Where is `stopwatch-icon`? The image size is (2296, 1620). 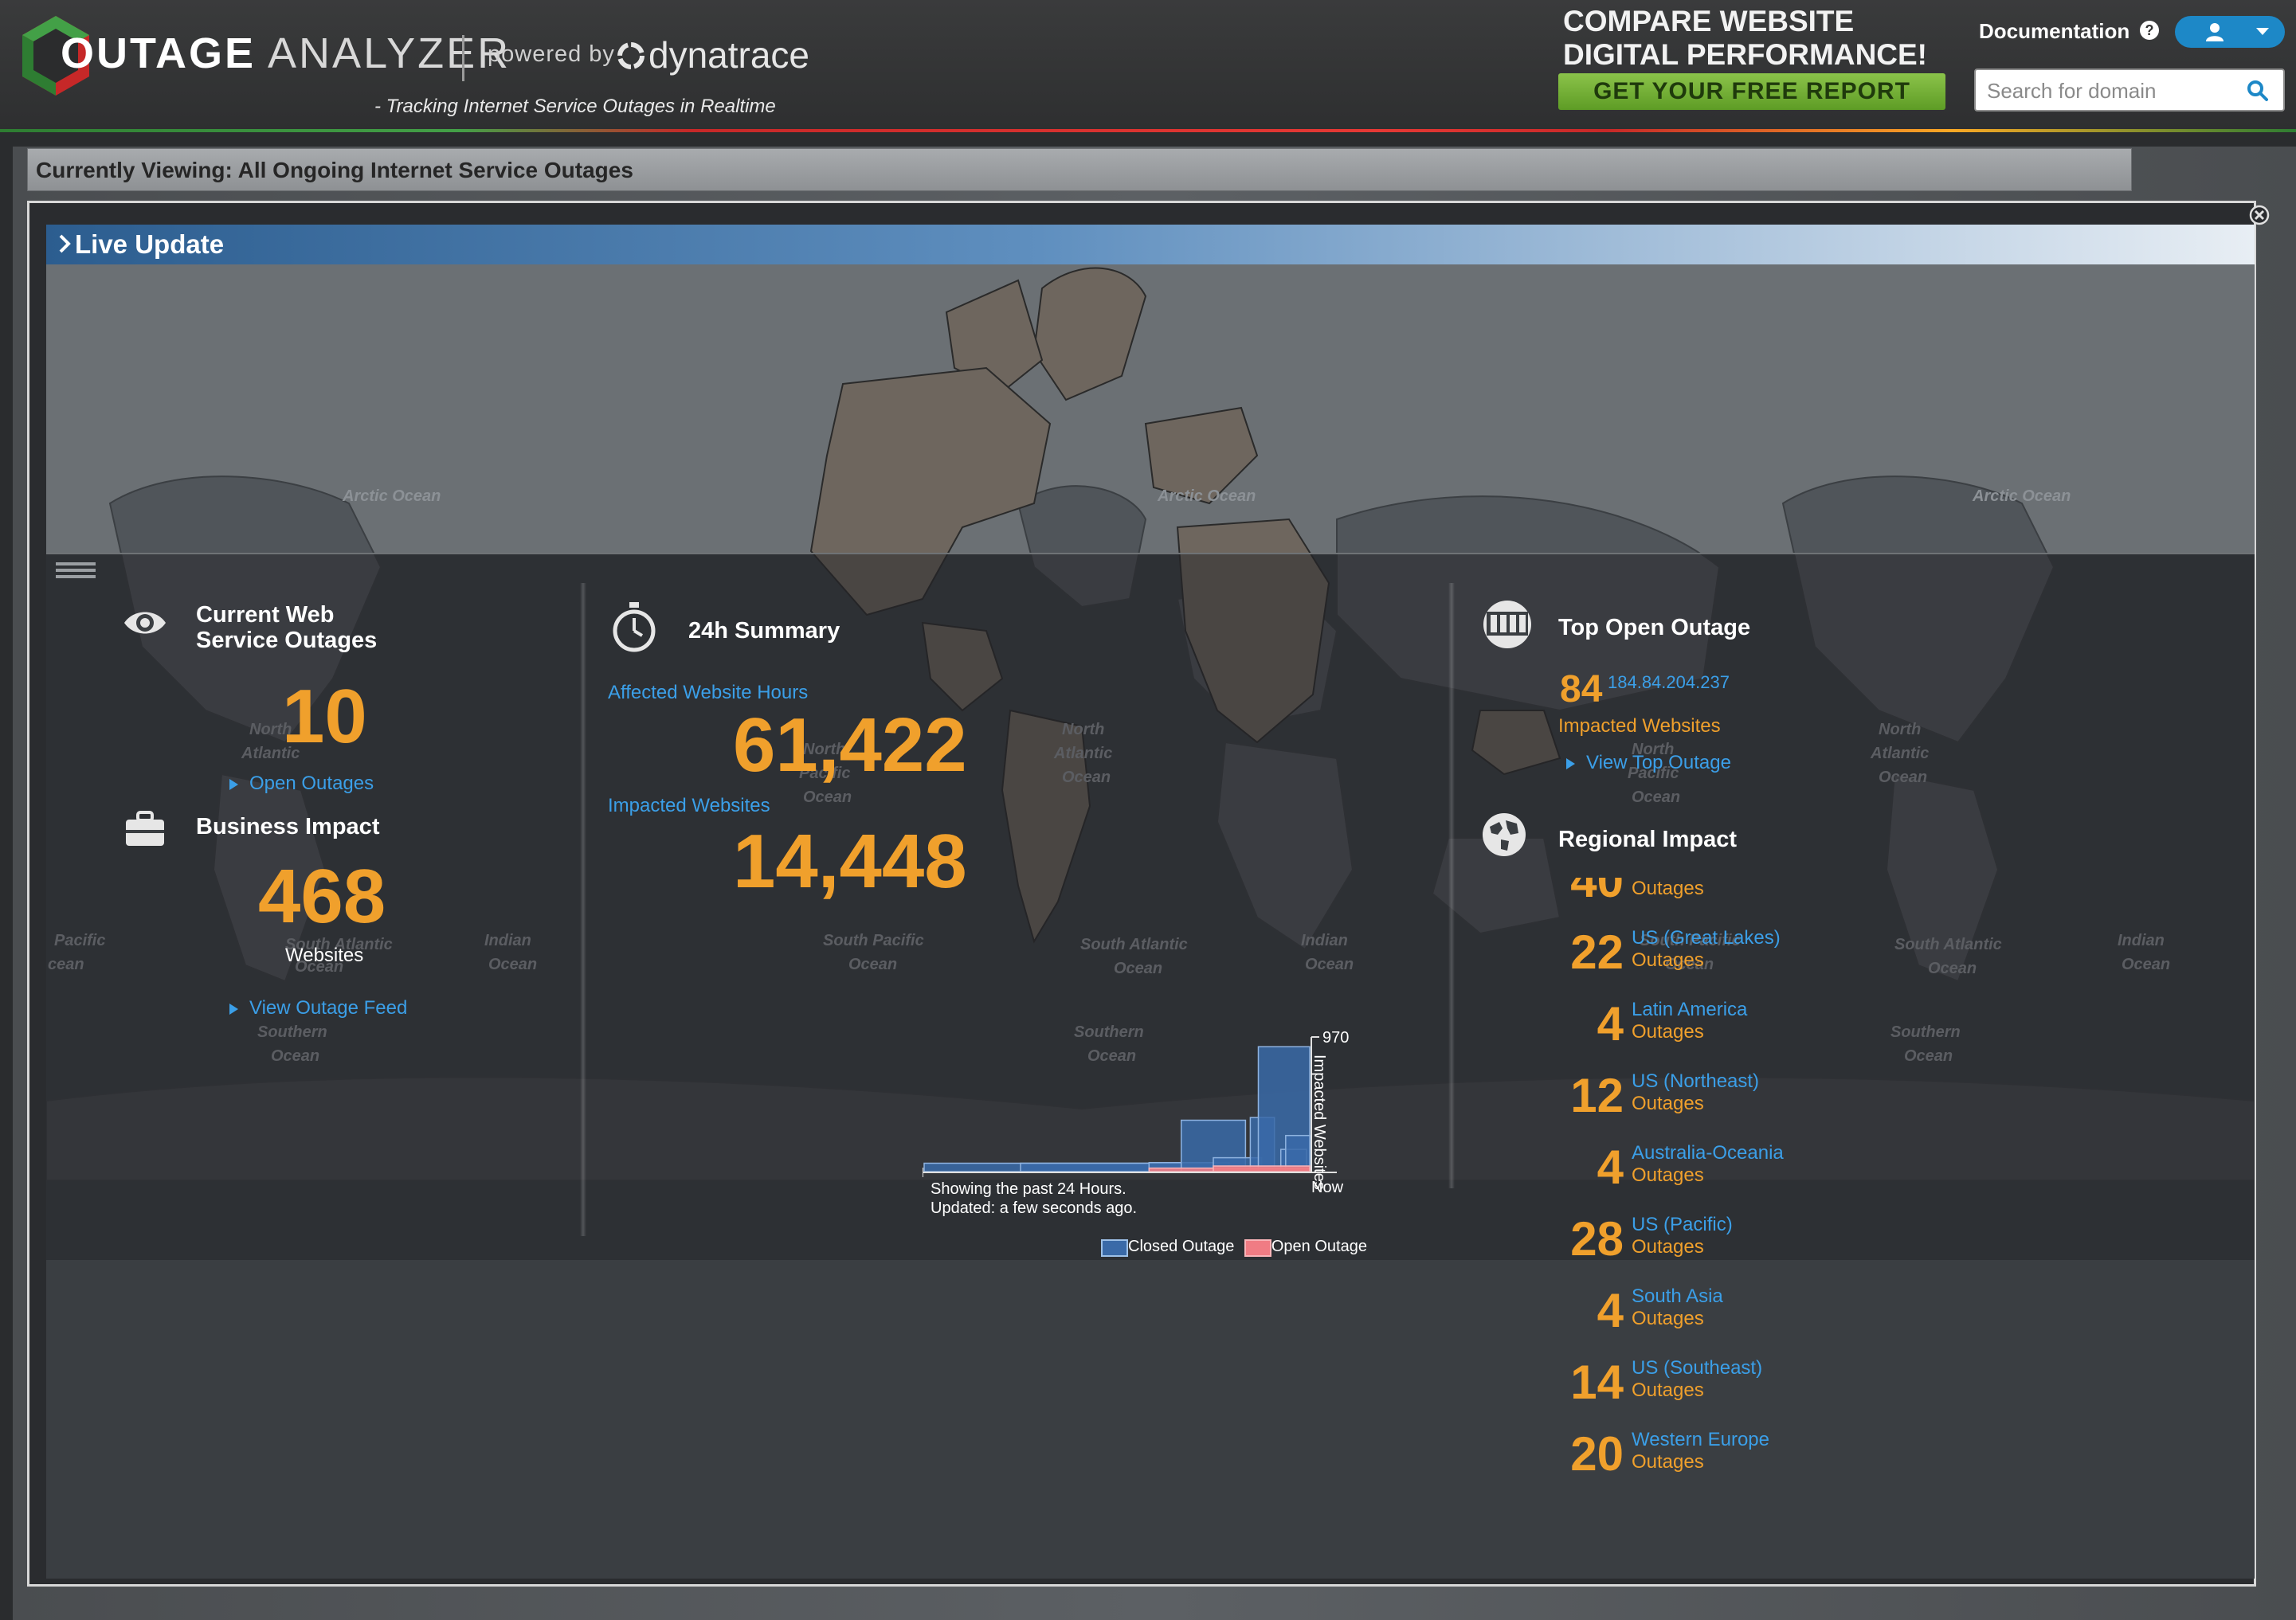
stopwatch-icon is located at coordinates (634, 627).